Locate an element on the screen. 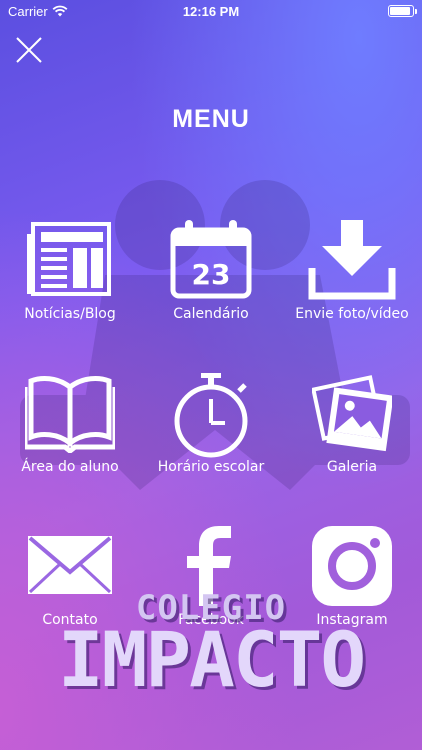  menu-item-news: Notícias/Blog is located at coordinates (70, 280).